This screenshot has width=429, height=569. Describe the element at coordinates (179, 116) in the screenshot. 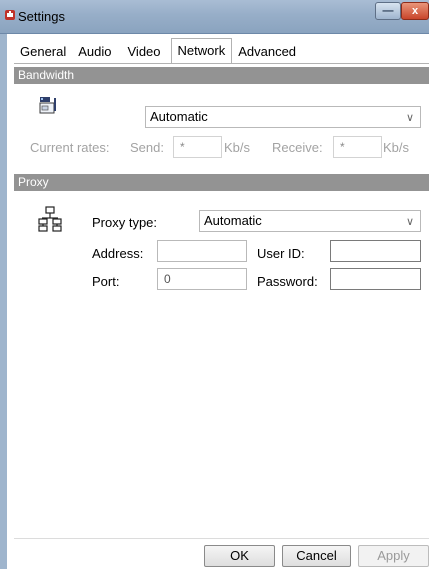

I see `bandwidth-mode-value: Automatic` at that location.